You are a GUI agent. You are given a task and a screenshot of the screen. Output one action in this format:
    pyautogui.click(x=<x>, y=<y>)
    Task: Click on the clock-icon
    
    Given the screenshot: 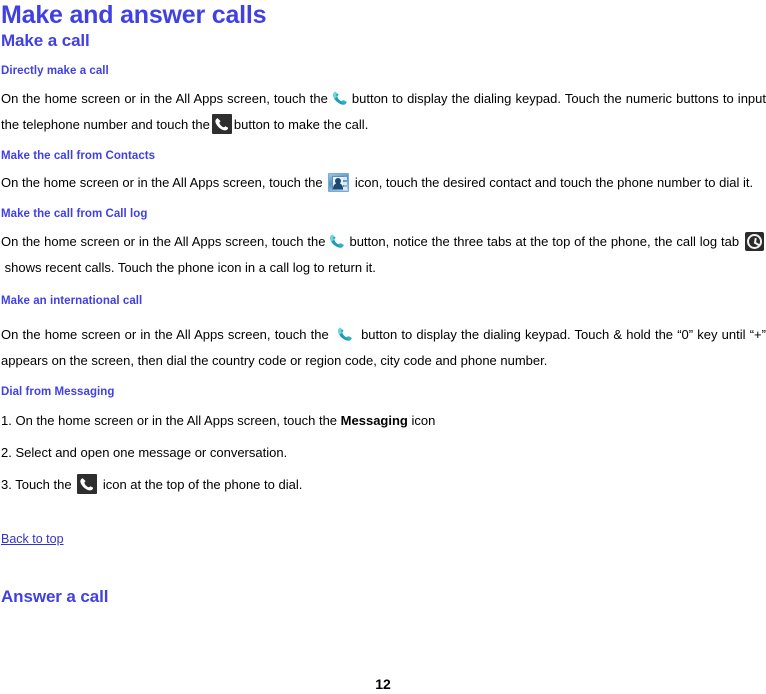 What is the action you would take?
    pyautogui.click(x=754, y=241)
    